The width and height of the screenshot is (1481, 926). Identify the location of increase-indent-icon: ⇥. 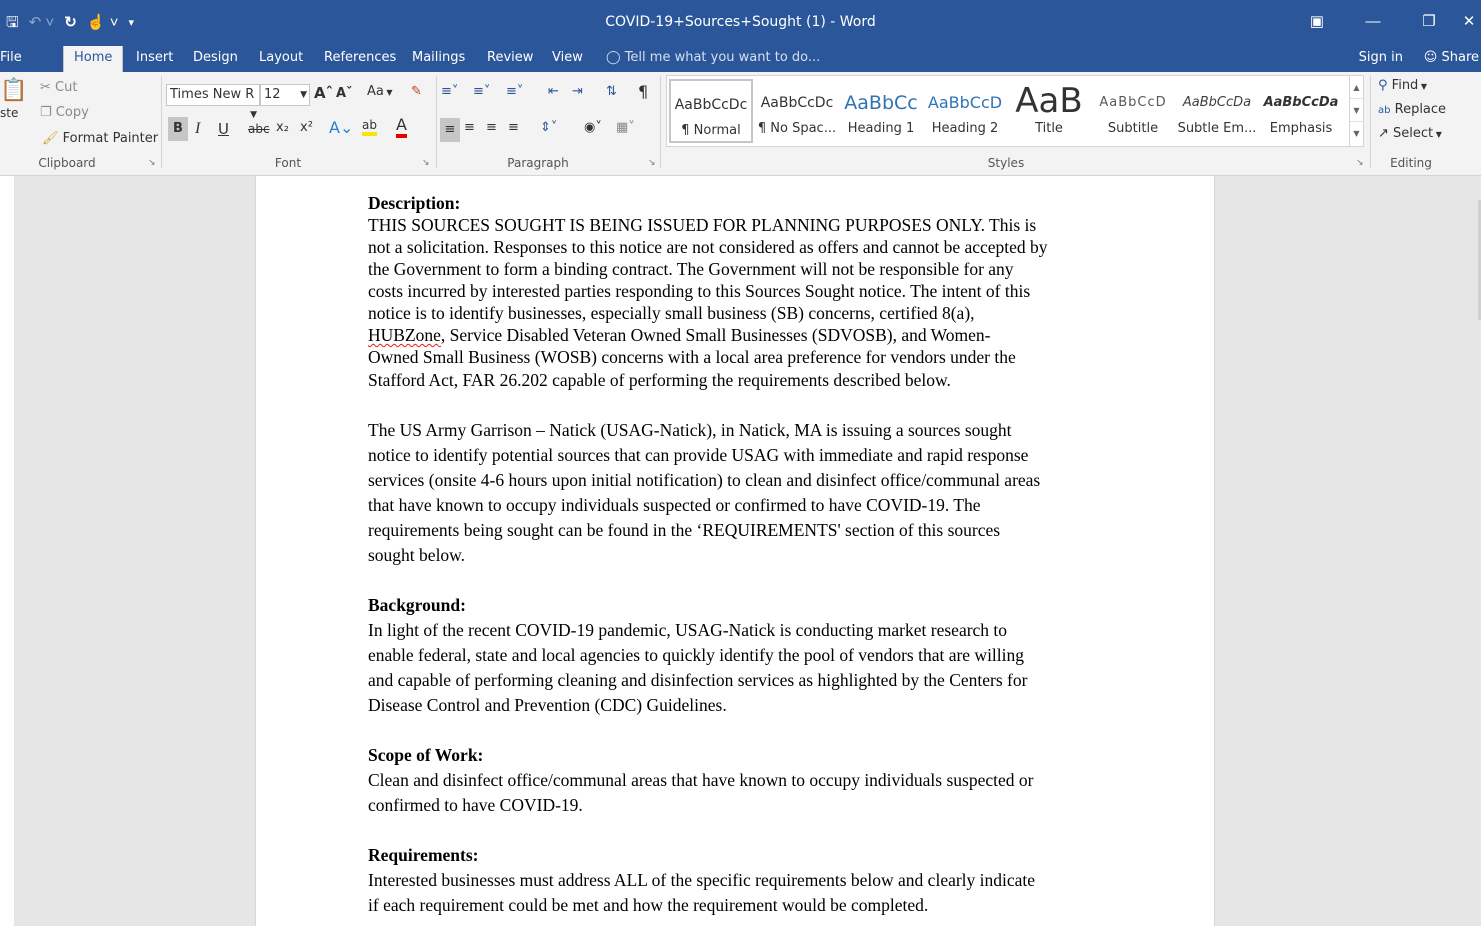
(577, 91).